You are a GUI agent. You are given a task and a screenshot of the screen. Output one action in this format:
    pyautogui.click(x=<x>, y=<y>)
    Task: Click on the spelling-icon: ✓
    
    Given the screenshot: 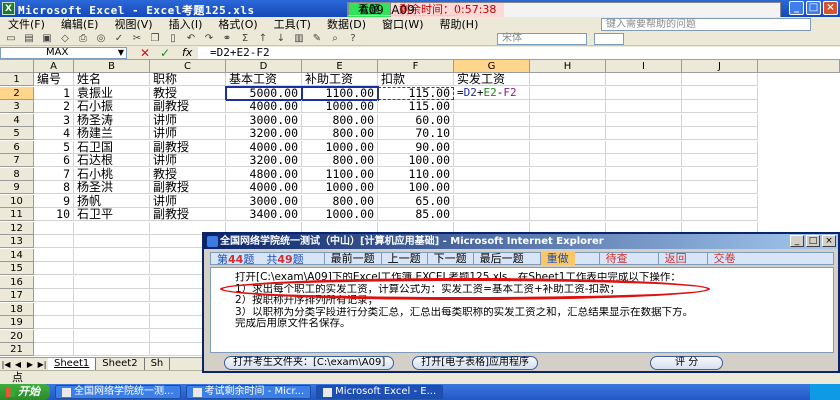 What is the action you would take?
    pyautogui.click(x=119, y=39)
    